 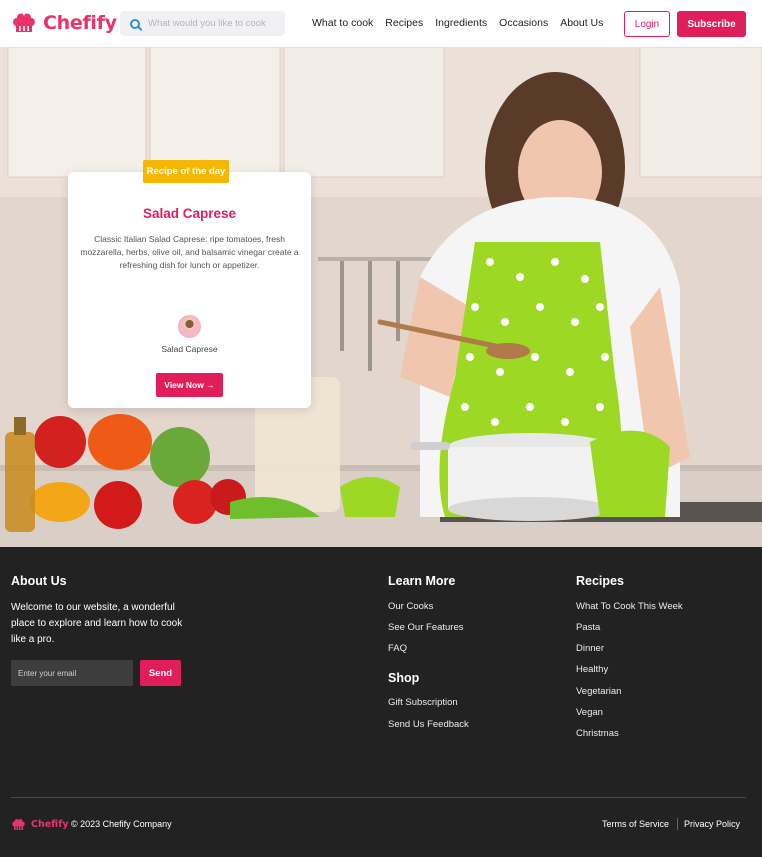 I want to click on footer-divider, so click(x=378, y=797).